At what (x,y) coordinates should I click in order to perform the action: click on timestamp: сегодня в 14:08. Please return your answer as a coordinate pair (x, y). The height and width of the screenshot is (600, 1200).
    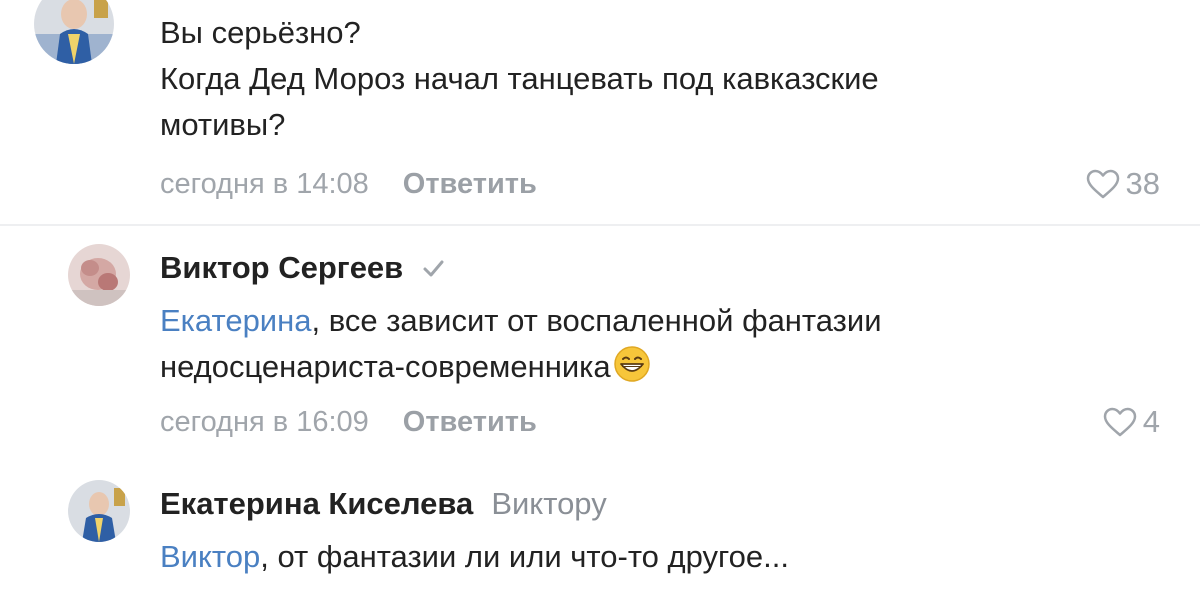
    Looking at the image, I should click on (264, 183).